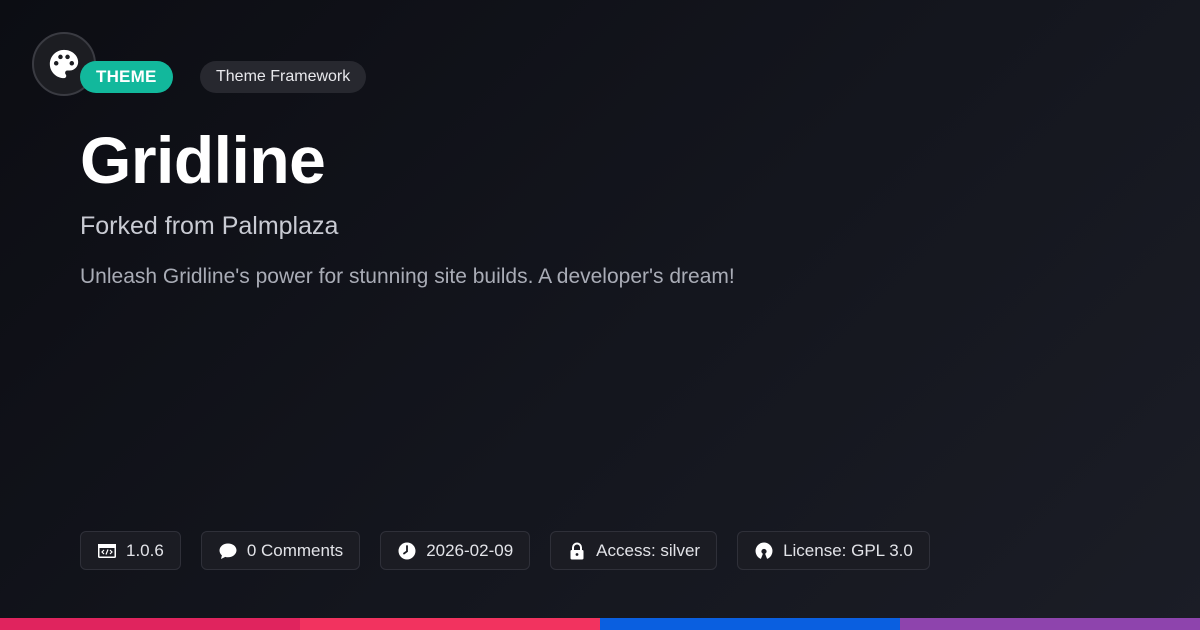 Image resolution: width=1200 pixels, height=630 pixels. I want to click on color-stripe, so click(600, 624).